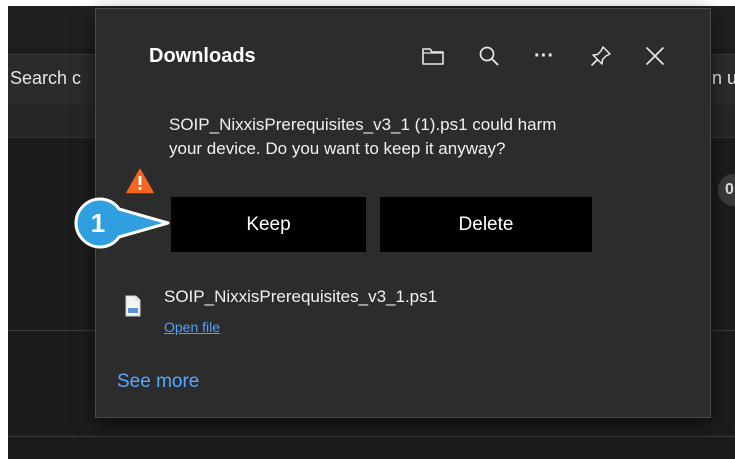 The height and width of the screenshot is (459, 735). I want to click on warning-icon, so click(140, 181).